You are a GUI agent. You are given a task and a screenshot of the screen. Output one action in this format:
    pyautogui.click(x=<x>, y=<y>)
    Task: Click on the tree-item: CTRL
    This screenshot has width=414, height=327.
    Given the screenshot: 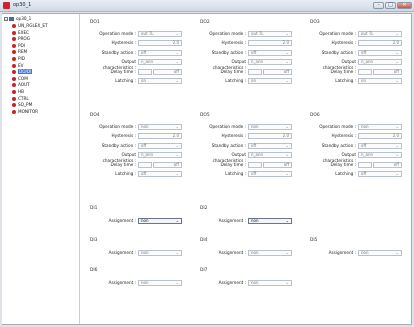 What is the action you would take?
    pyautogui.click(x=20, y=99)
    